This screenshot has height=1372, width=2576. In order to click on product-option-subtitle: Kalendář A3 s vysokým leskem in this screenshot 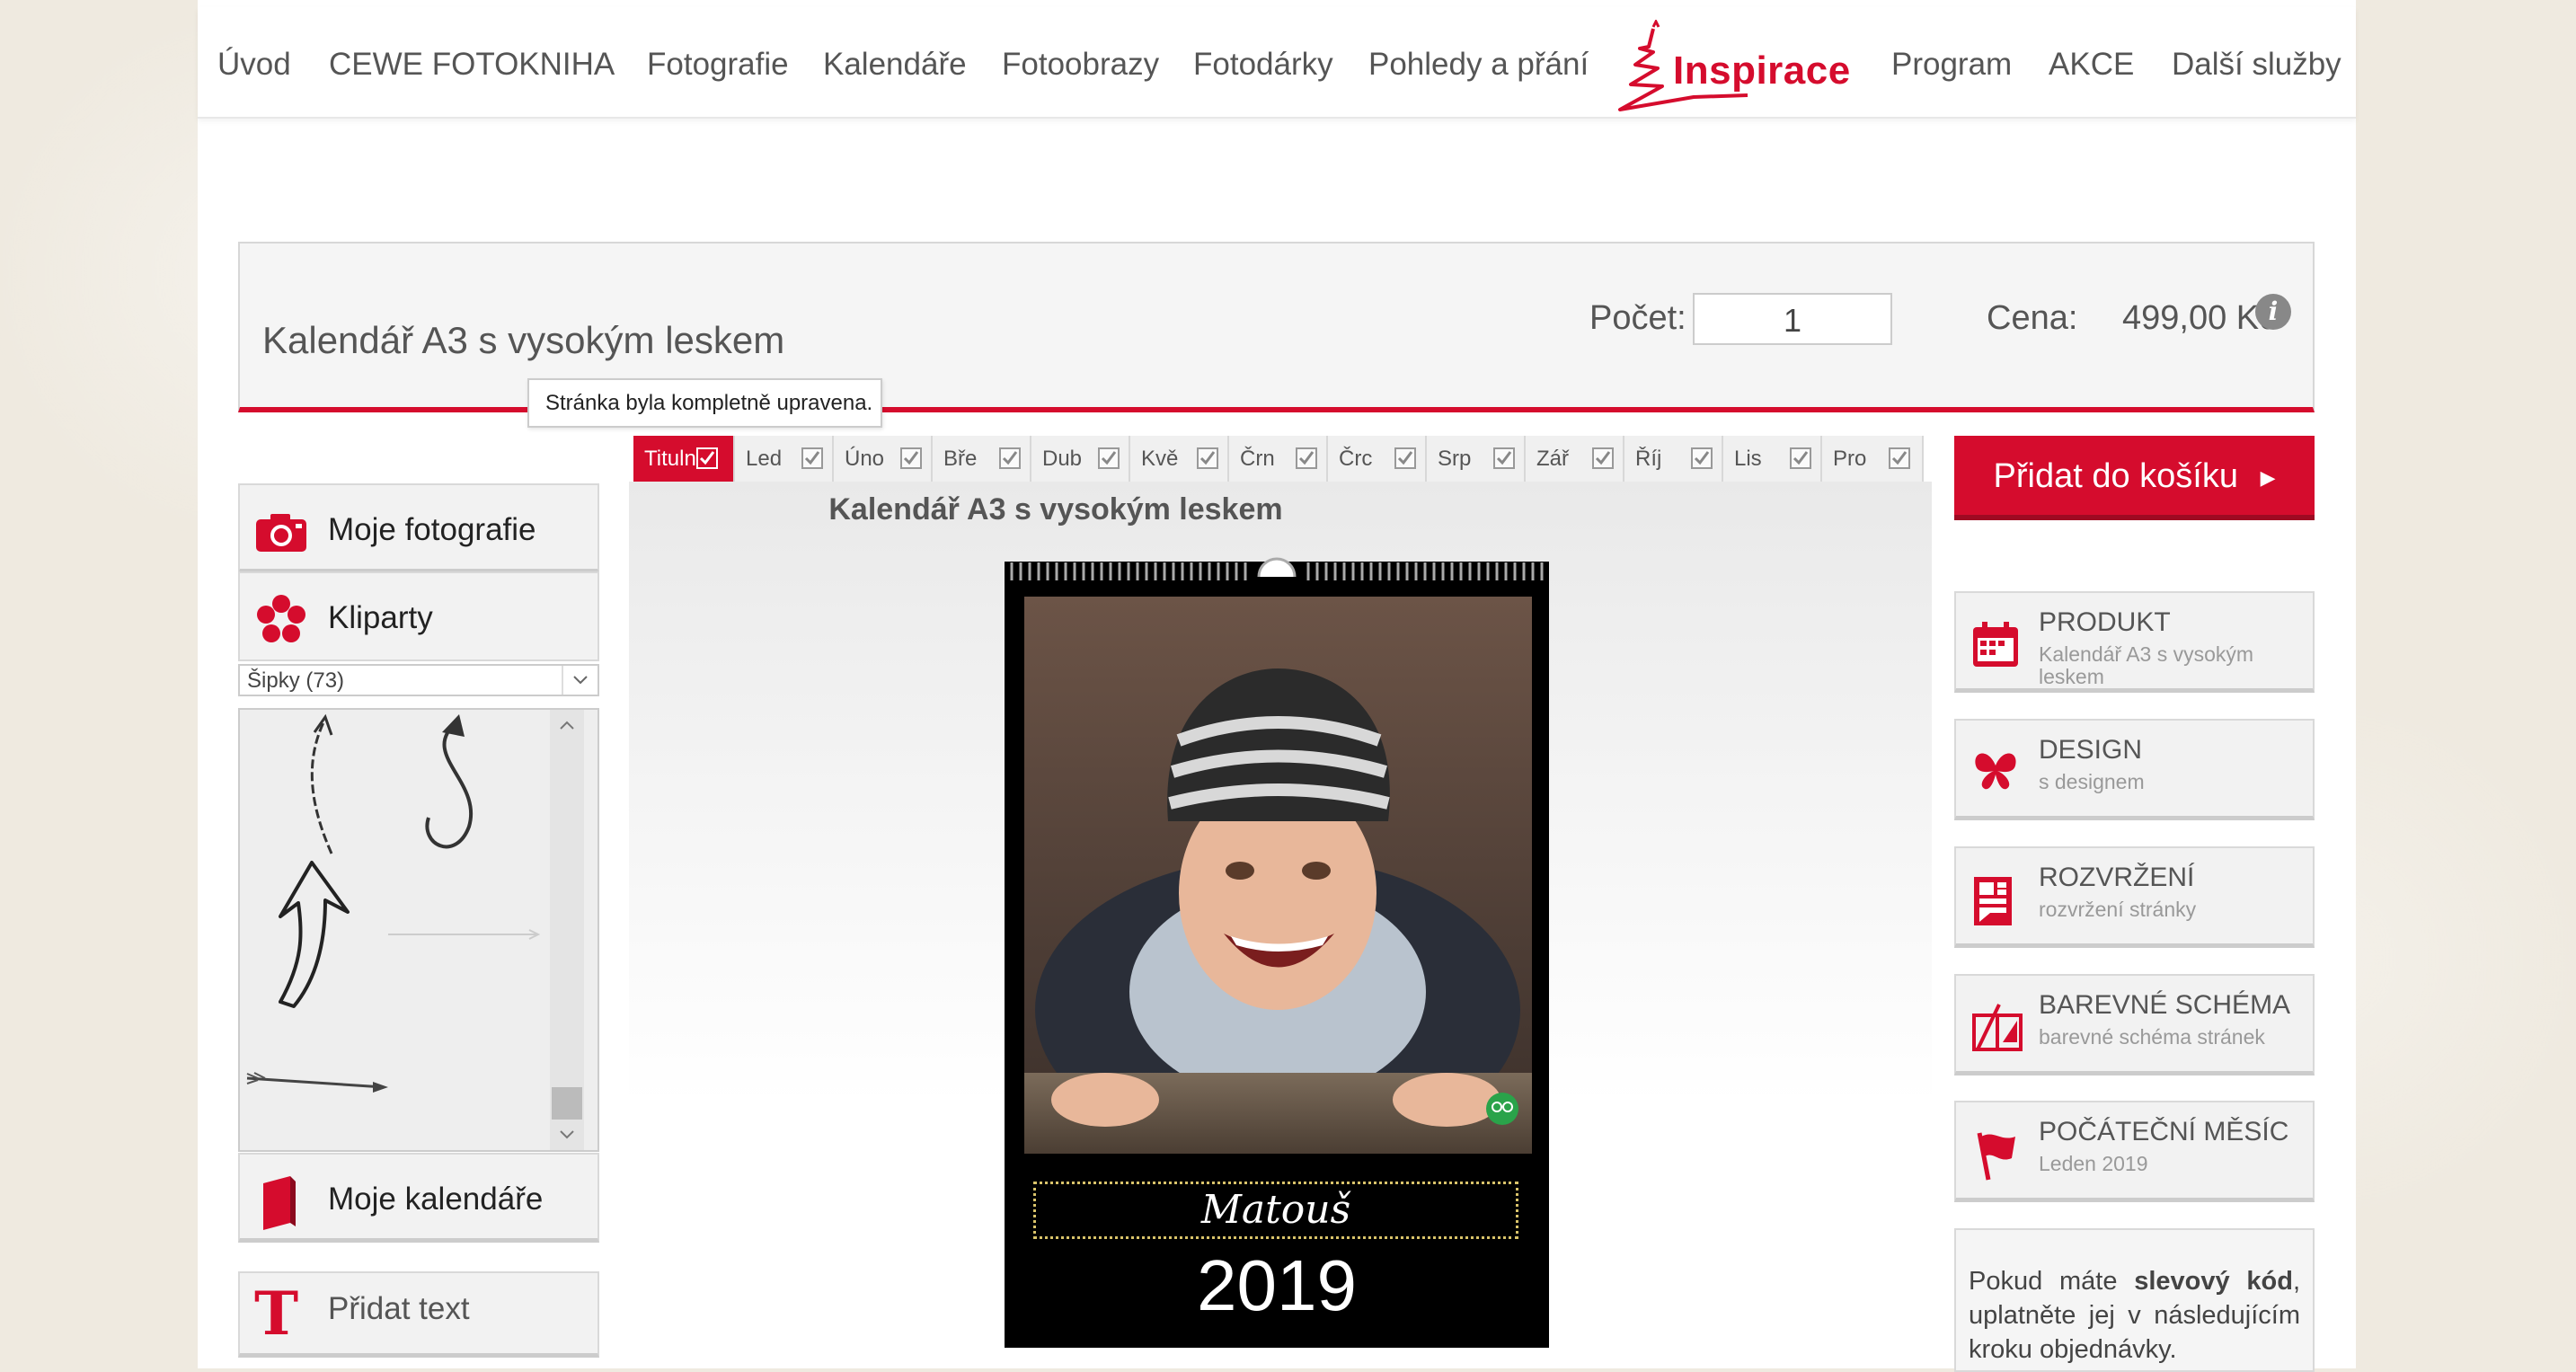, I will do `click(2147, 665)`.